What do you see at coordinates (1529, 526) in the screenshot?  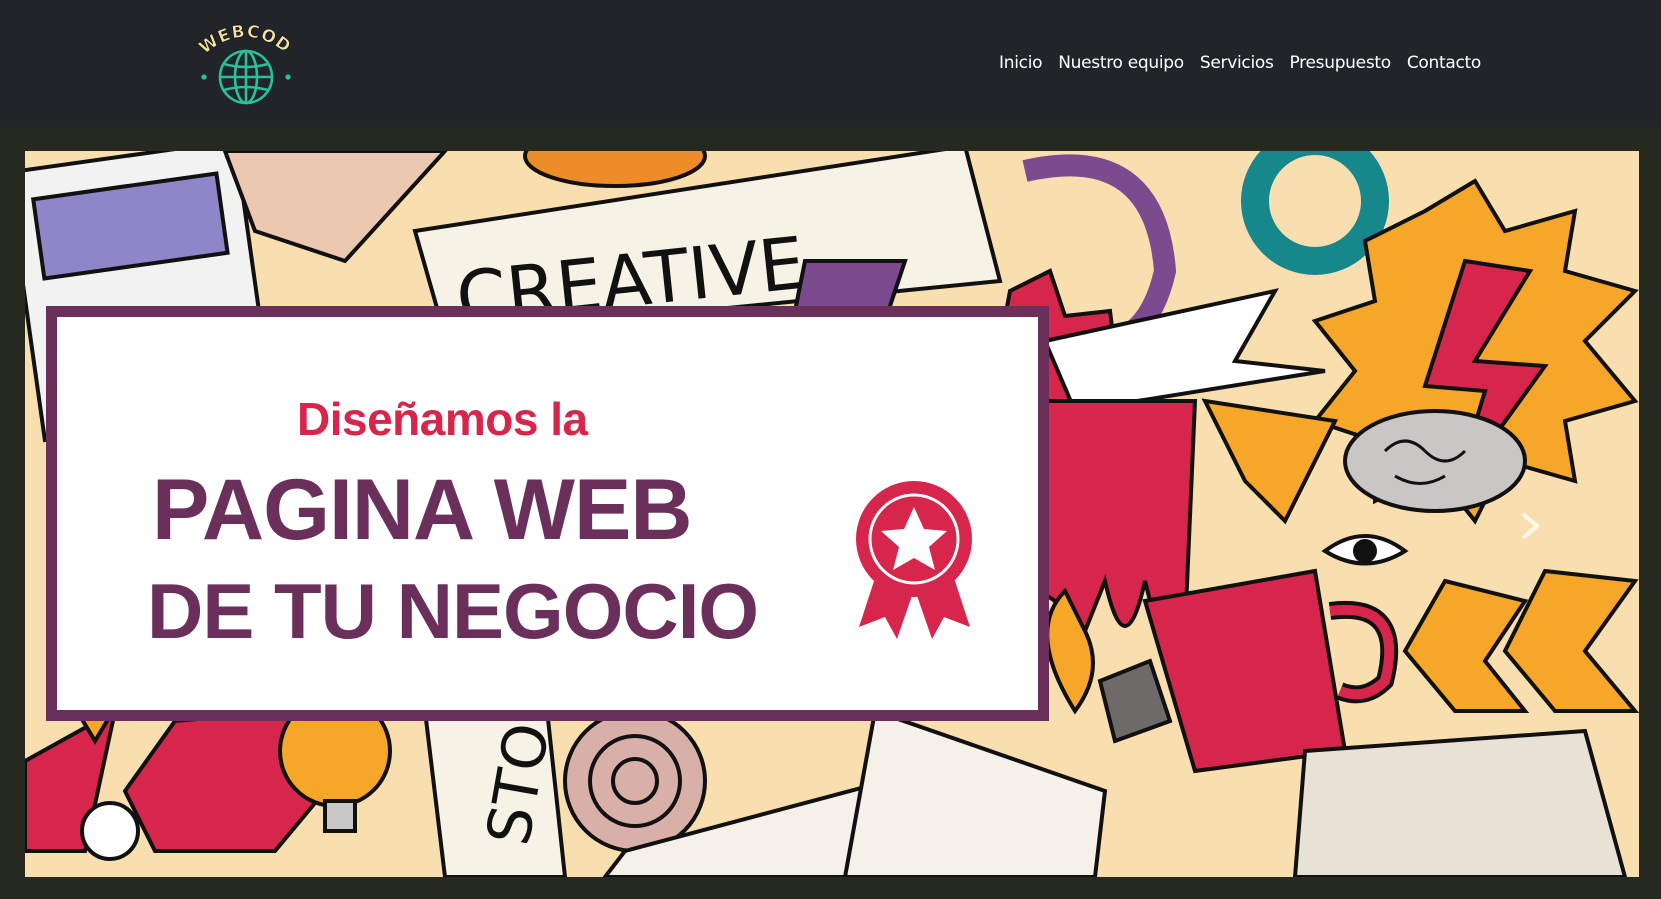 I see `carousel-next-icon` at bounding box center [1529, 526].